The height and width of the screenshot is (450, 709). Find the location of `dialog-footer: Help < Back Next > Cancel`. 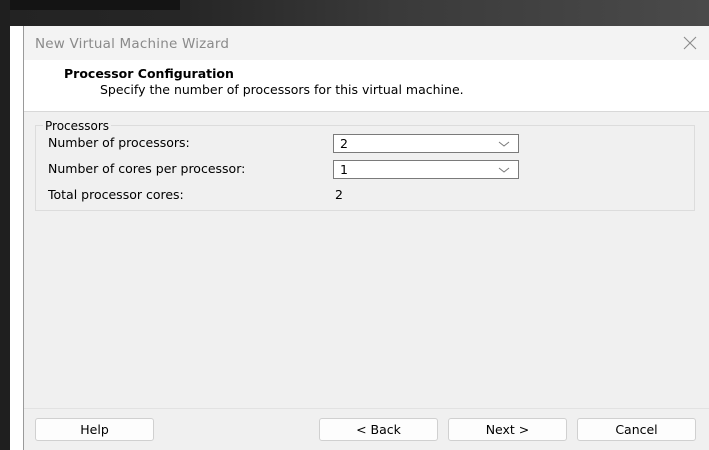

dialog-footer: Help < Back Next > Cancel is located at coordinates (366, 429).